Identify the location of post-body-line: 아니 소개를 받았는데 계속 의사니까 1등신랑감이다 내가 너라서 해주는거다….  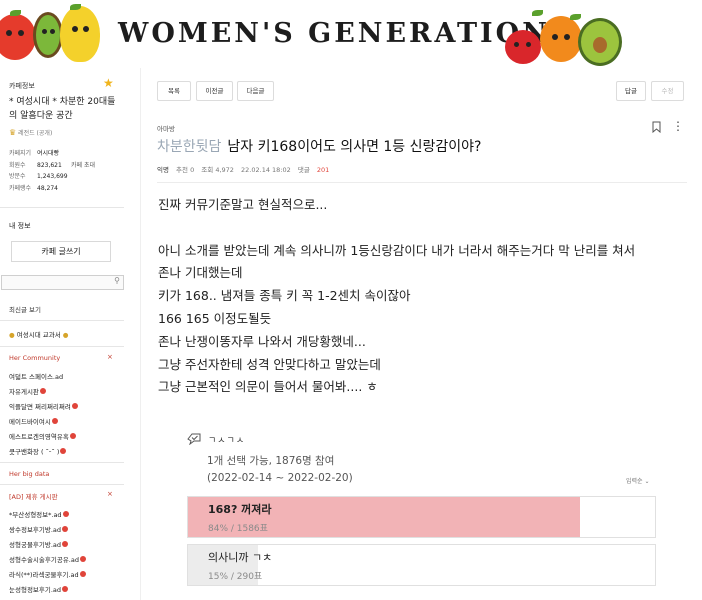
(397, 250).